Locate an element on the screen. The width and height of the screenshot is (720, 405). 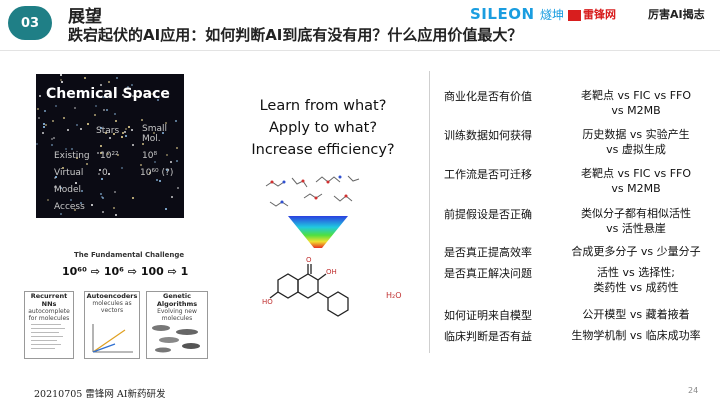
rnn-box: Recurrent NNs autocomplete for molecules is located at coordinates (49, 325).